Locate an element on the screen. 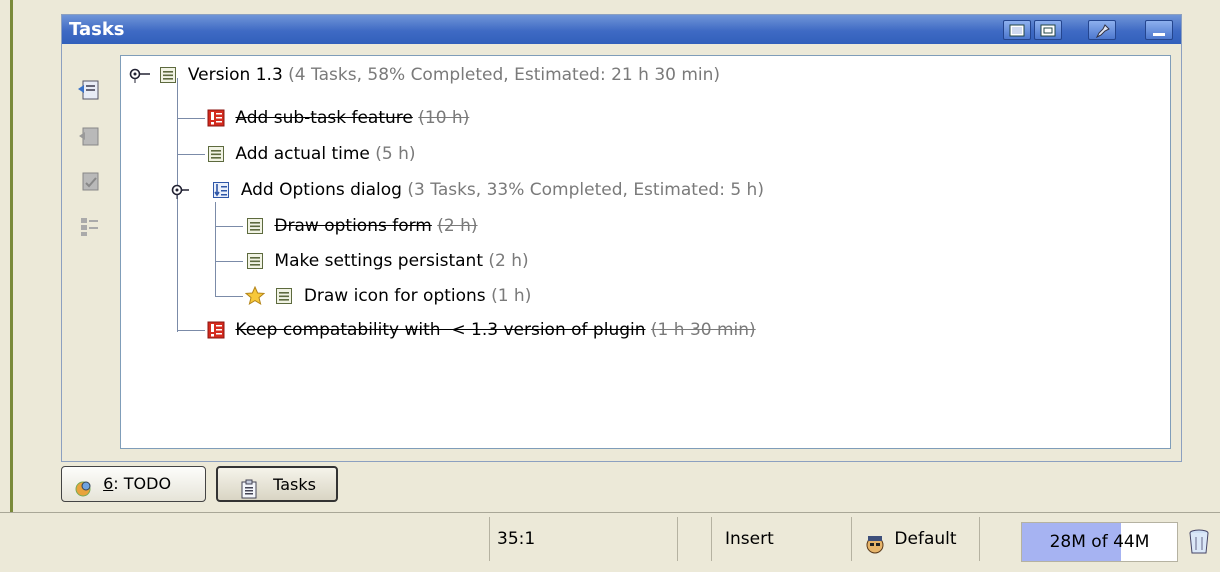 The height and width of the screenshot is (572, 1220). scheme-selector: Default is located at coordinates (921, 539).